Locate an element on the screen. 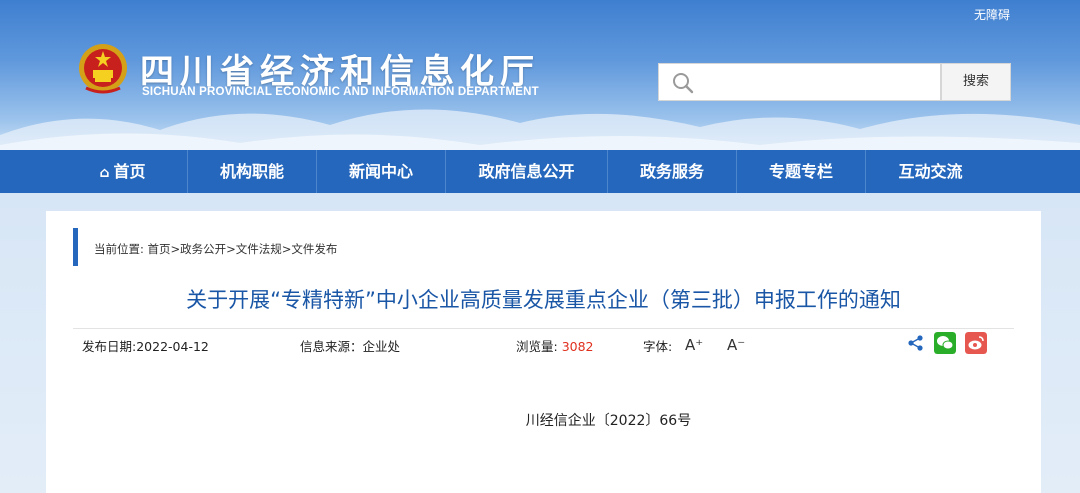 The height and width of the screenshot is (493, 1080). nav-item-label: 首页 is located at coordinates (129, 171).